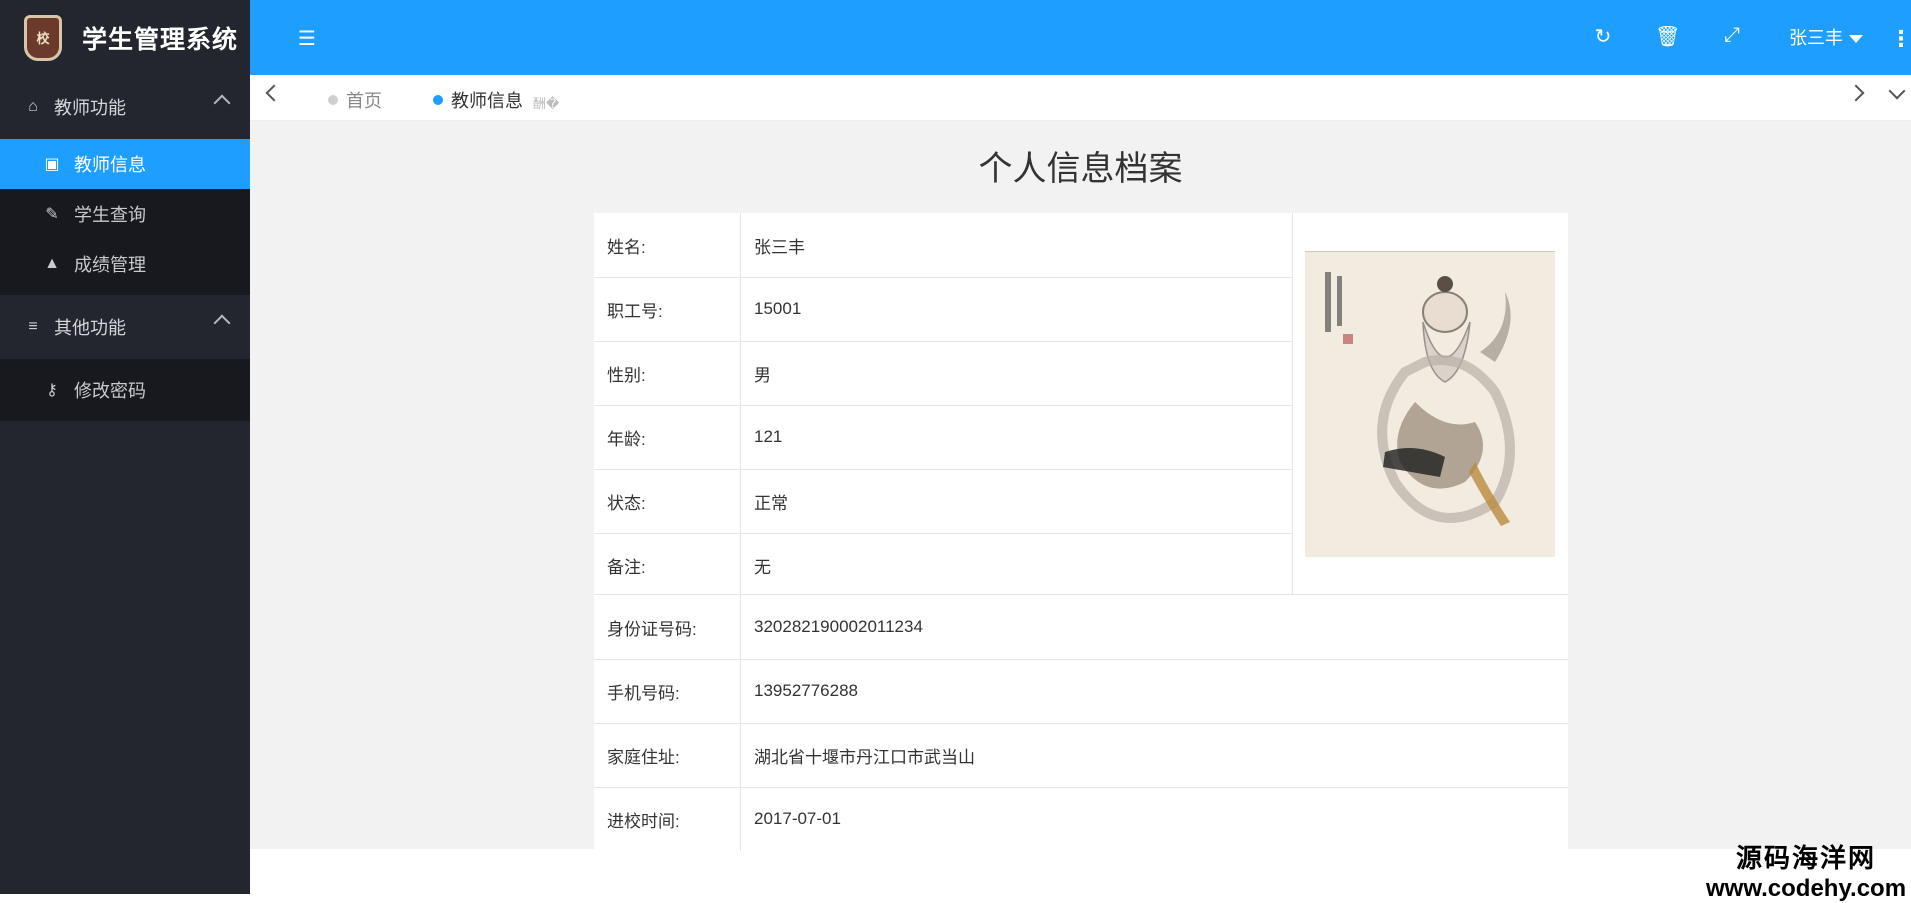  What do you see at coordinates (778, 308) in the screenshot?
I see `field-value: 15001` at bounding box center [778, 308].